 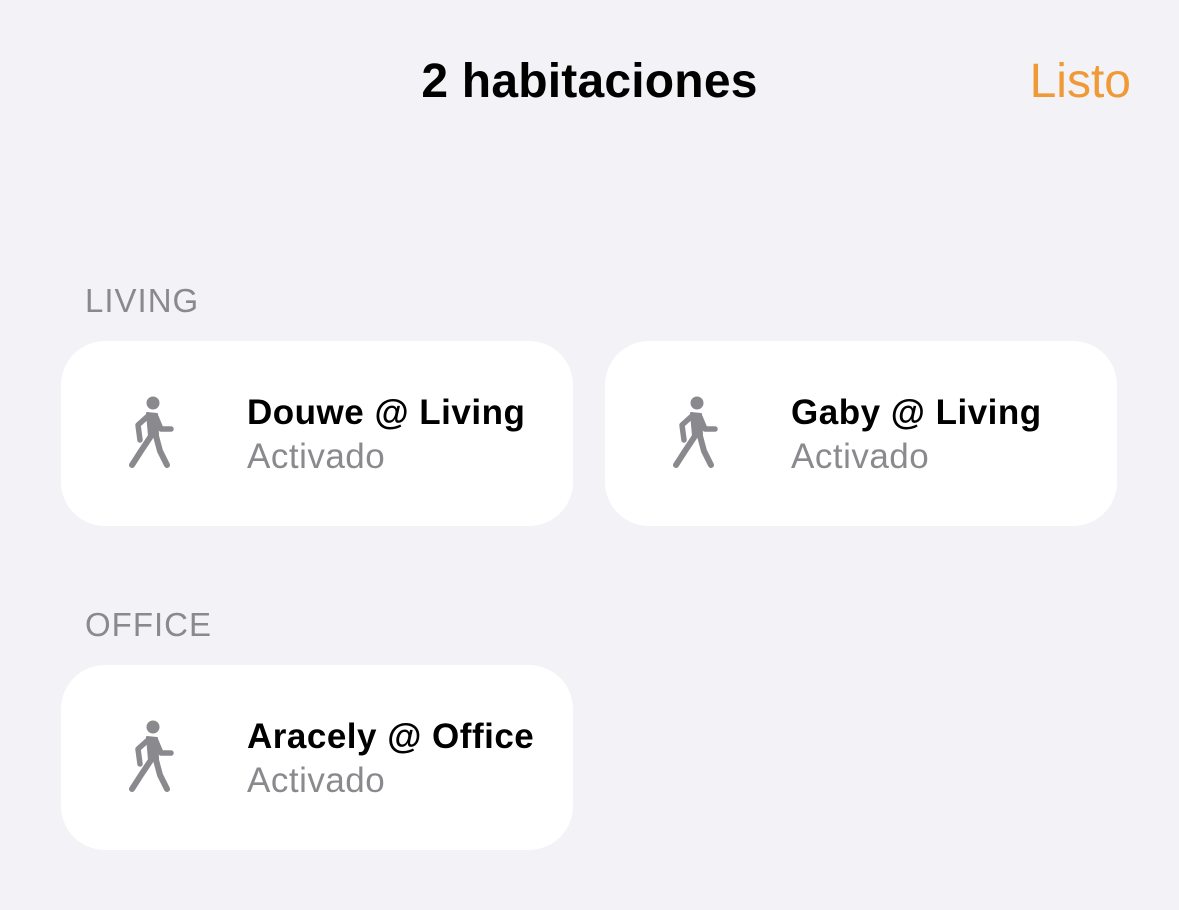 I want to click on accessory-tile-gaby-living: Gaby @ Living Activado, so click(x=861, y=433).